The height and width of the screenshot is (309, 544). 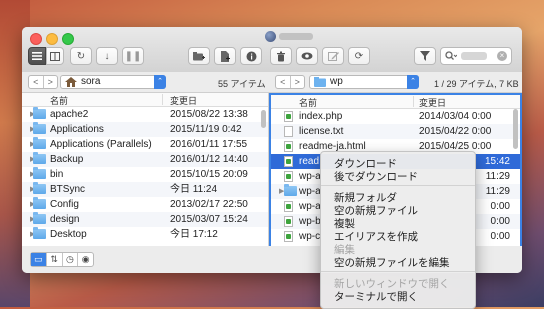 What do you see at coordinates (65, 219) in the screenshot?
I see `file-name: design` at bounding box center [65, 219].